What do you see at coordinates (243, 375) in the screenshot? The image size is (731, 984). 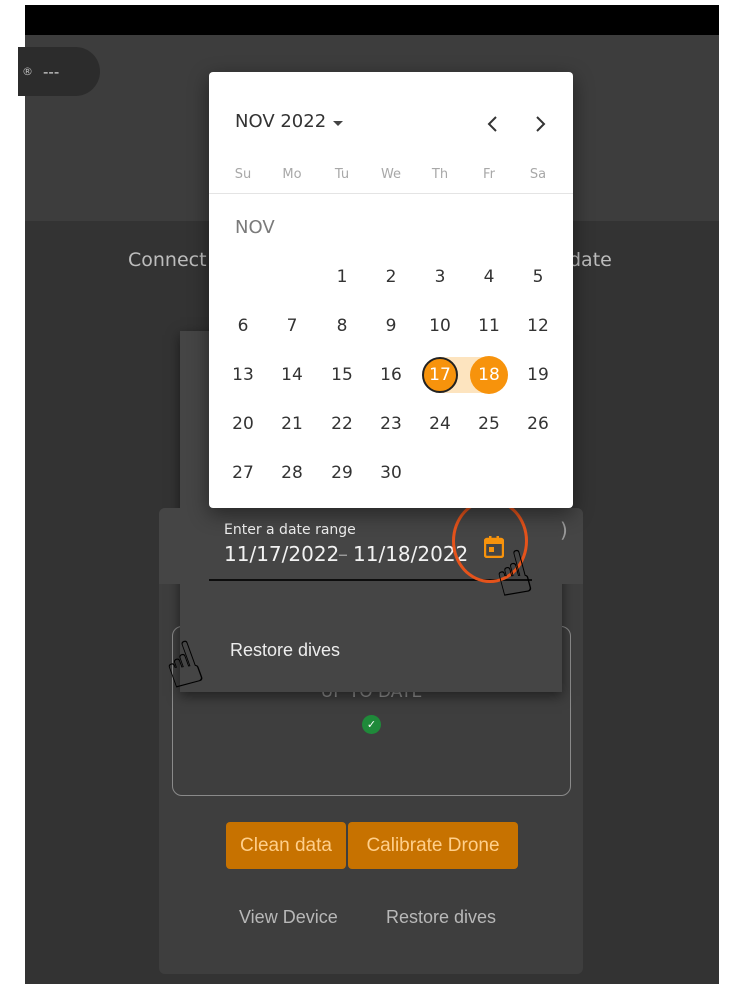 I see `calendar-day-13: 13` at bounding box center [243, 375].